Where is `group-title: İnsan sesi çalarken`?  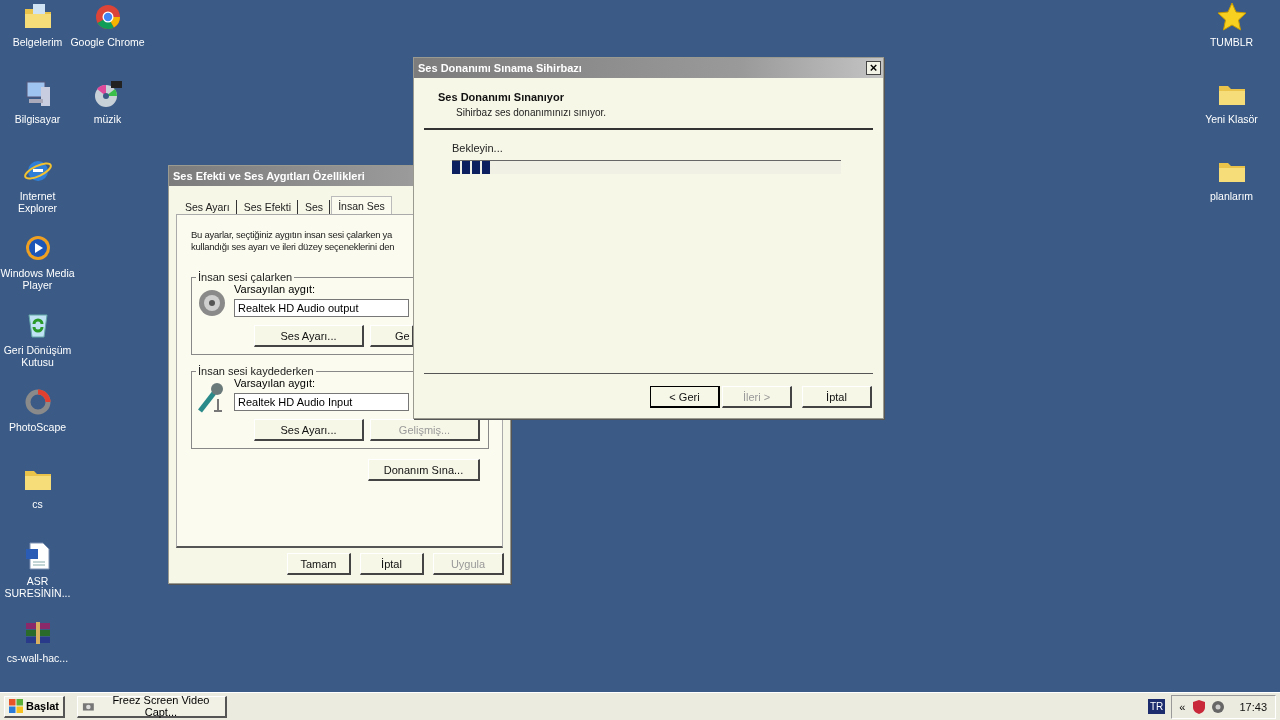 group-title: İnsan sesi çalarken is located at coordinates (245, 277).